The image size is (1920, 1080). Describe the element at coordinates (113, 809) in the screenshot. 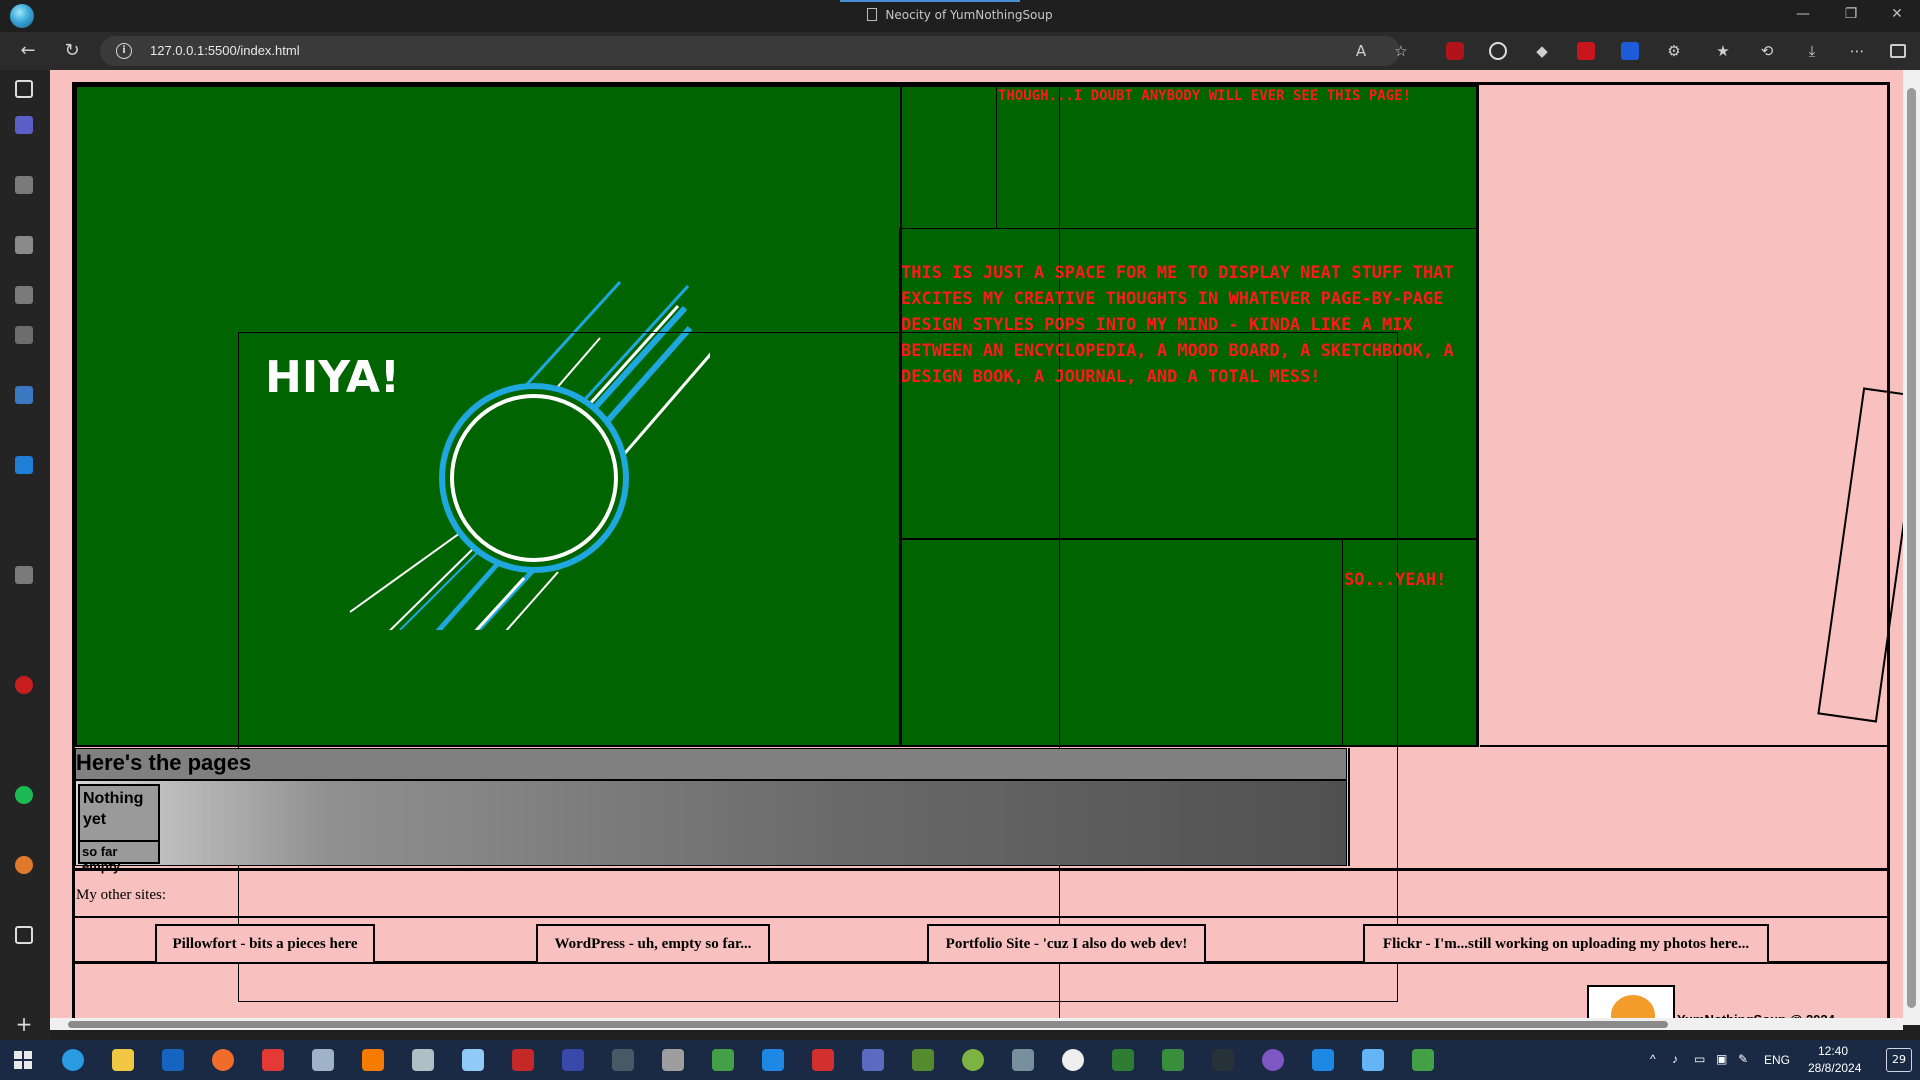

I see `page-card-title: Nothing yet` at that location.